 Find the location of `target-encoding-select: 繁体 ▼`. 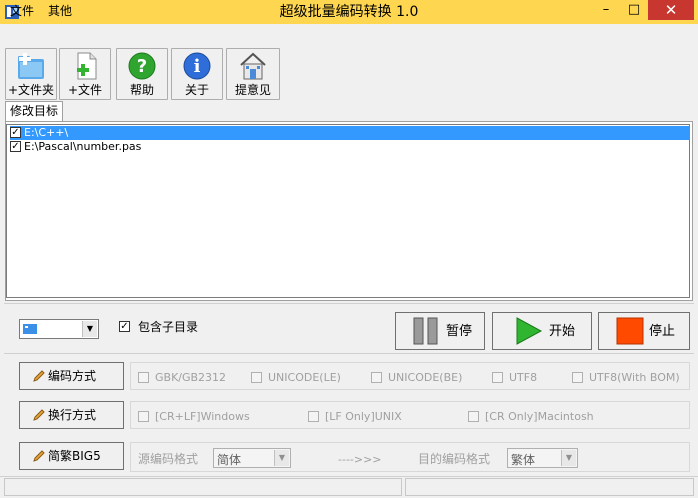

target-encoding-select: 繁体 ▼ is located at coordinates (542, 458).